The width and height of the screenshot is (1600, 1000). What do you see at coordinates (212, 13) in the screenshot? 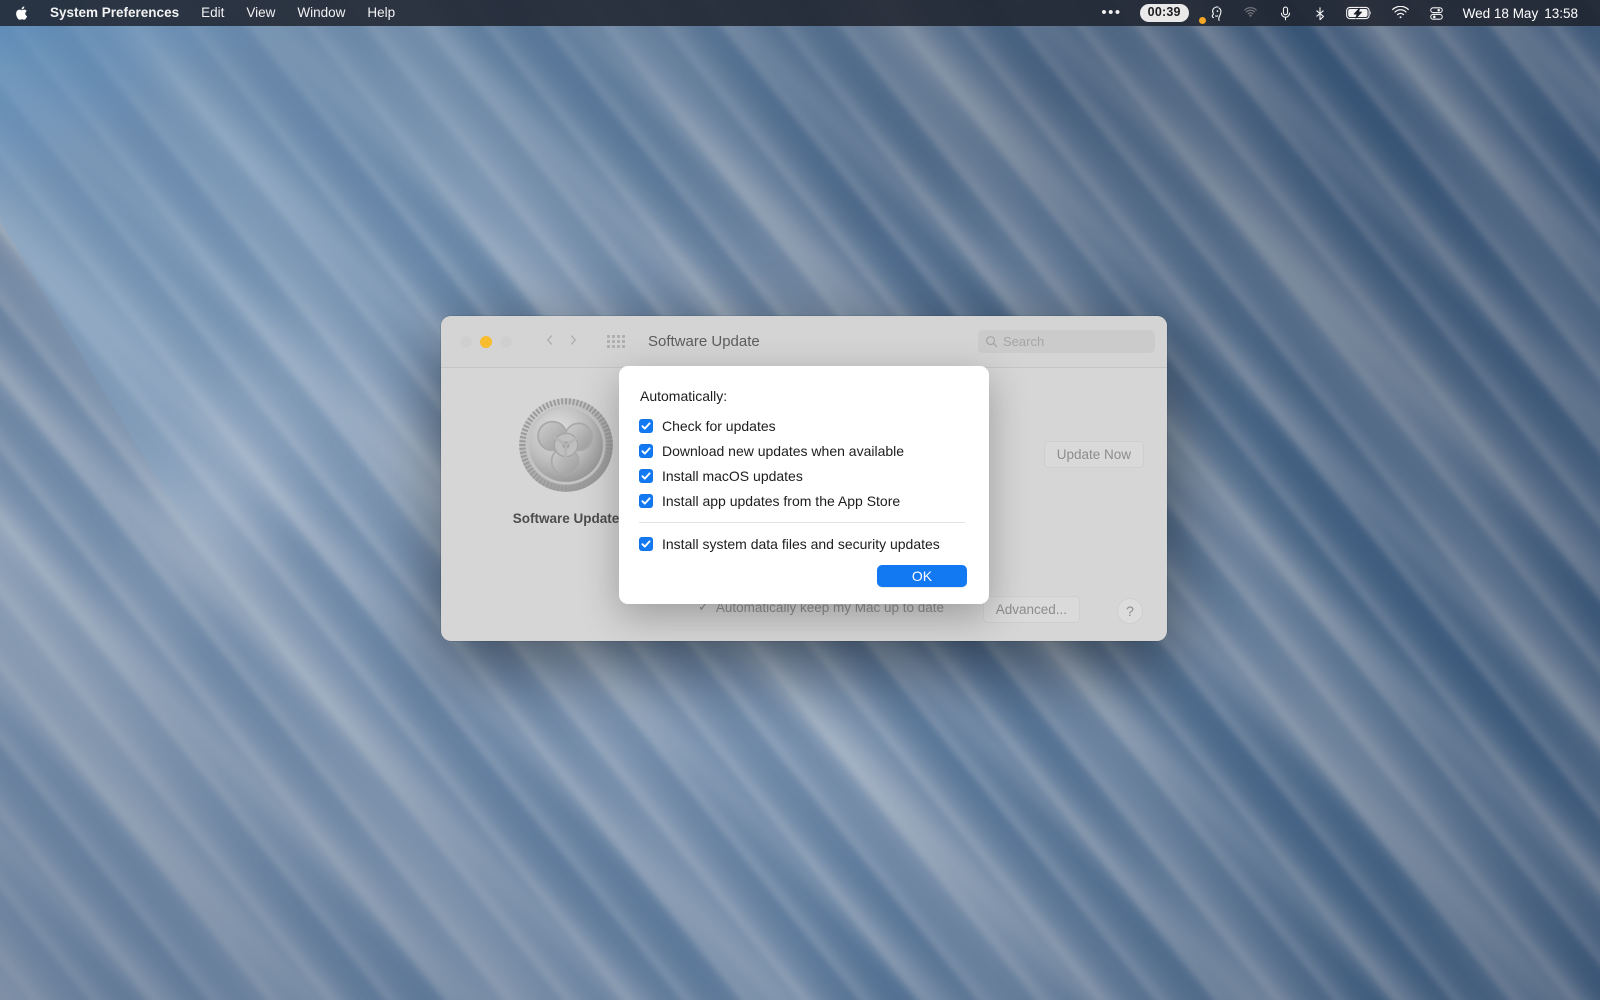
I see `menu-item-edit: Edit` at bounding box center [212, 13].